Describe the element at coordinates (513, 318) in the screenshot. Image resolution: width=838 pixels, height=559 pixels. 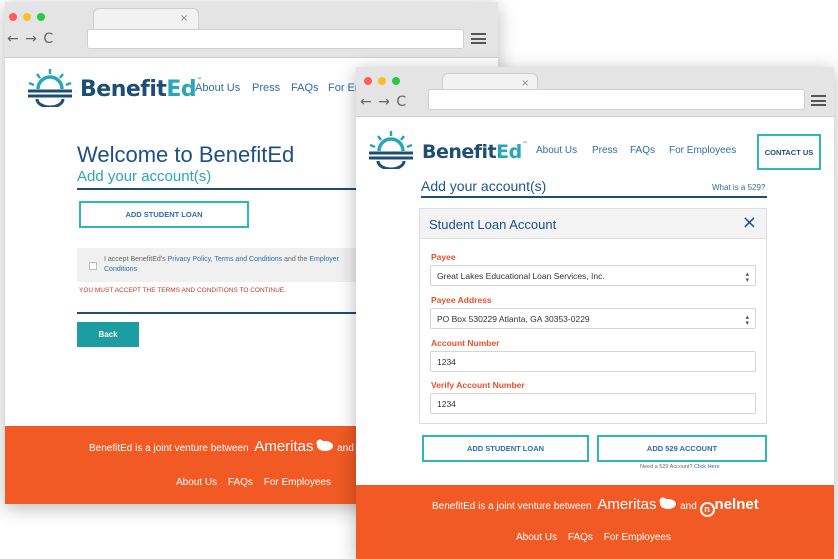
I see `payee-address-value: PO Box 530229 Atlanta, GA 30353-0229` at that location.